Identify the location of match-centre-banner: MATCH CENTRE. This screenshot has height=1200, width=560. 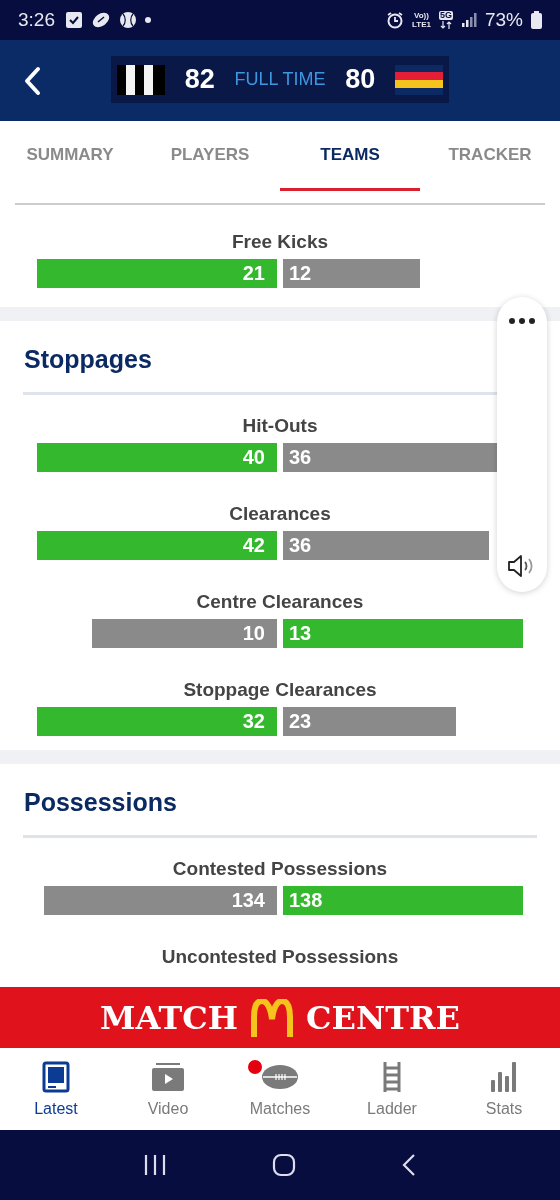
(280, 1017).